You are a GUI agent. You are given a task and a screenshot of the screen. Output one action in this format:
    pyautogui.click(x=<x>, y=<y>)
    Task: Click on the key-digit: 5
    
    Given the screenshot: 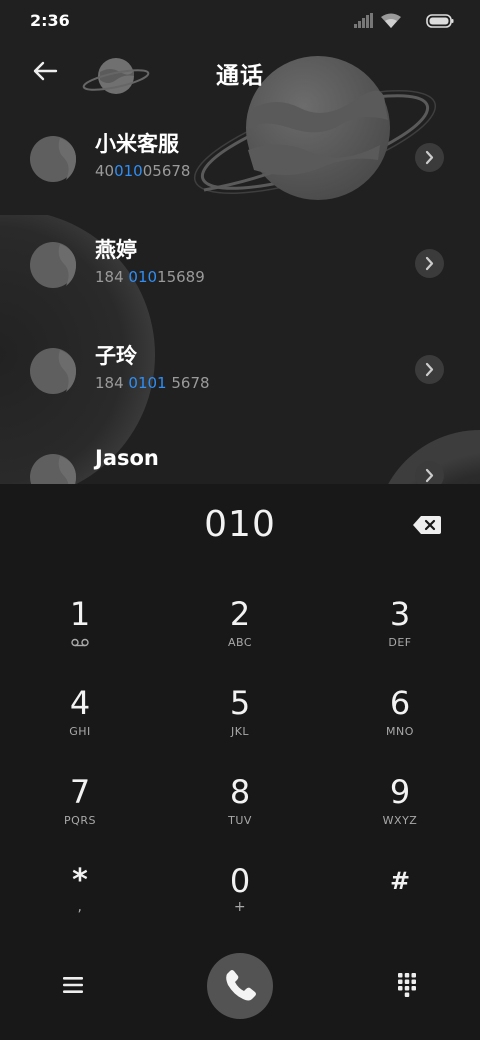 What is the action you would take?
    pyautogui.click(x=240, y=703)
    